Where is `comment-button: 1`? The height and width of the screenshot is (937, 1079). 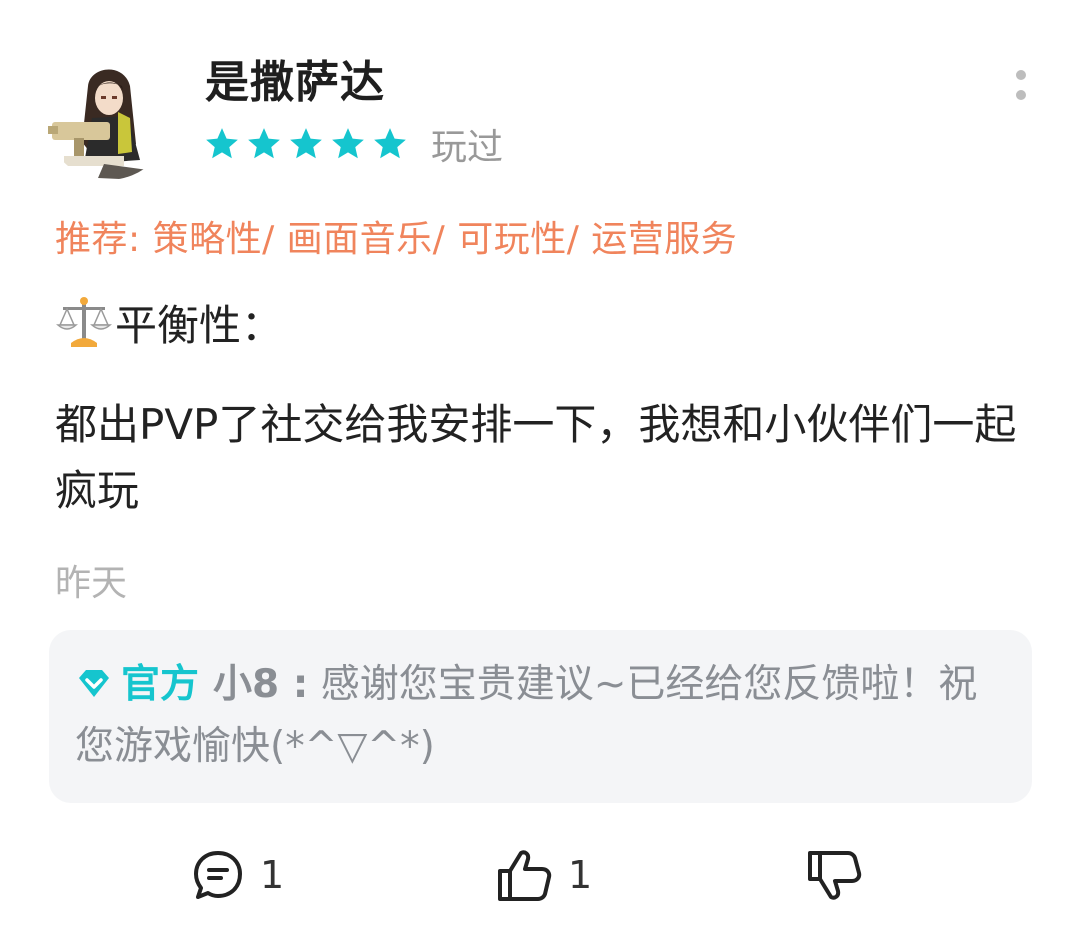 comment-button: 1 is located at coordinates (237, 875).